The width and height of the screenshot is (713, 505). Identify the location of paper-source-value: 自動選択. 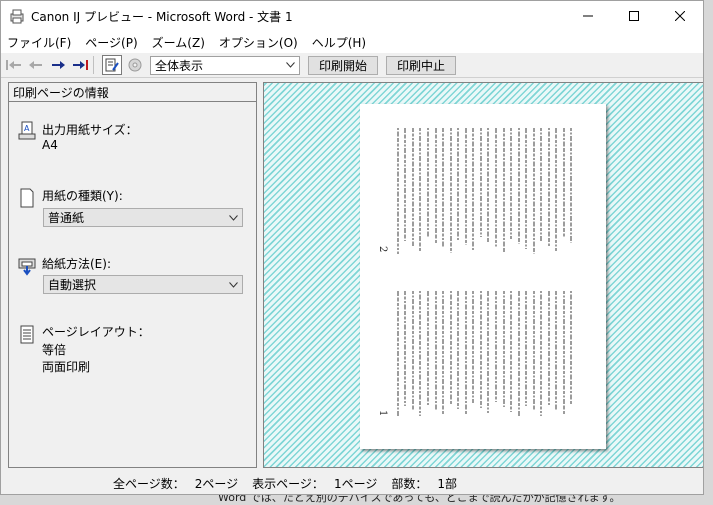
(72, 285).